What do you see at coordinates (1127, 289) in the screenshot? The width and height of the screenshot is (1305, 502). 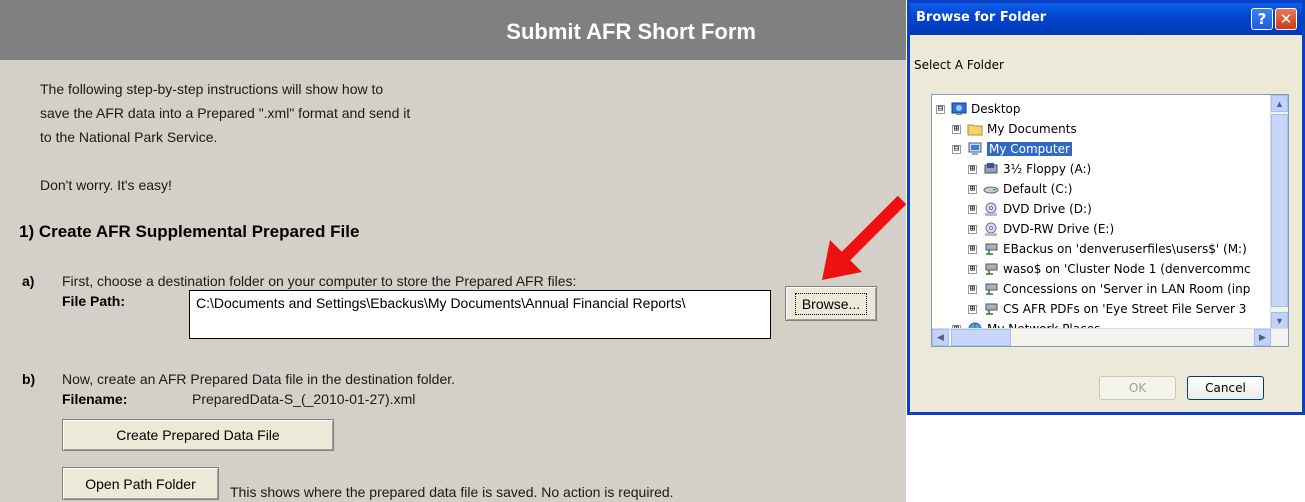 I see `tree-item-label: Concessions on 'Server in LAN Room (inp` at bounding box center [1127, 289].